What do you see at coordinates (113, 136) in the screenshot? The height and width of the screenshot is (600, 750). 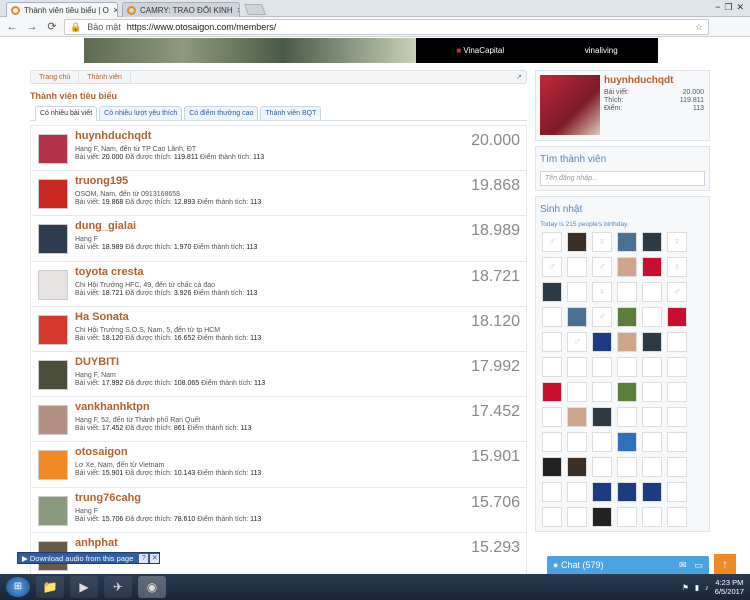 I see `member-name: huynhduchqdt` at bounding box center [113, 136].